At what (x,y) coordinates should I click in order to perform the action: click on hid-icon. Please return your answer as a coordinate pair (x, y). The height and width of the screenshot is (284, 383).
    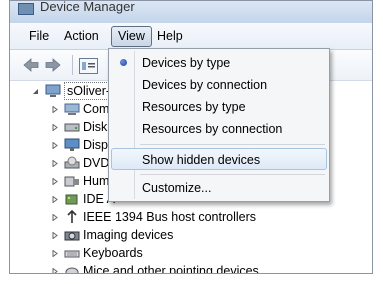
    Looking at the image, I should click on (72, 181).